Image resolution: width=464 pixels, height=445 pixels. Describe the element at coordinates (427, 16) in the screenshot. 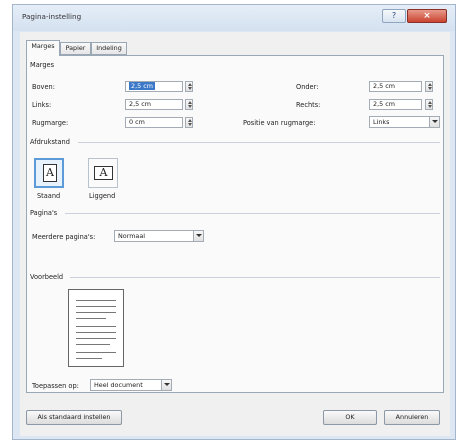

I see `close-button: ×` at that location.